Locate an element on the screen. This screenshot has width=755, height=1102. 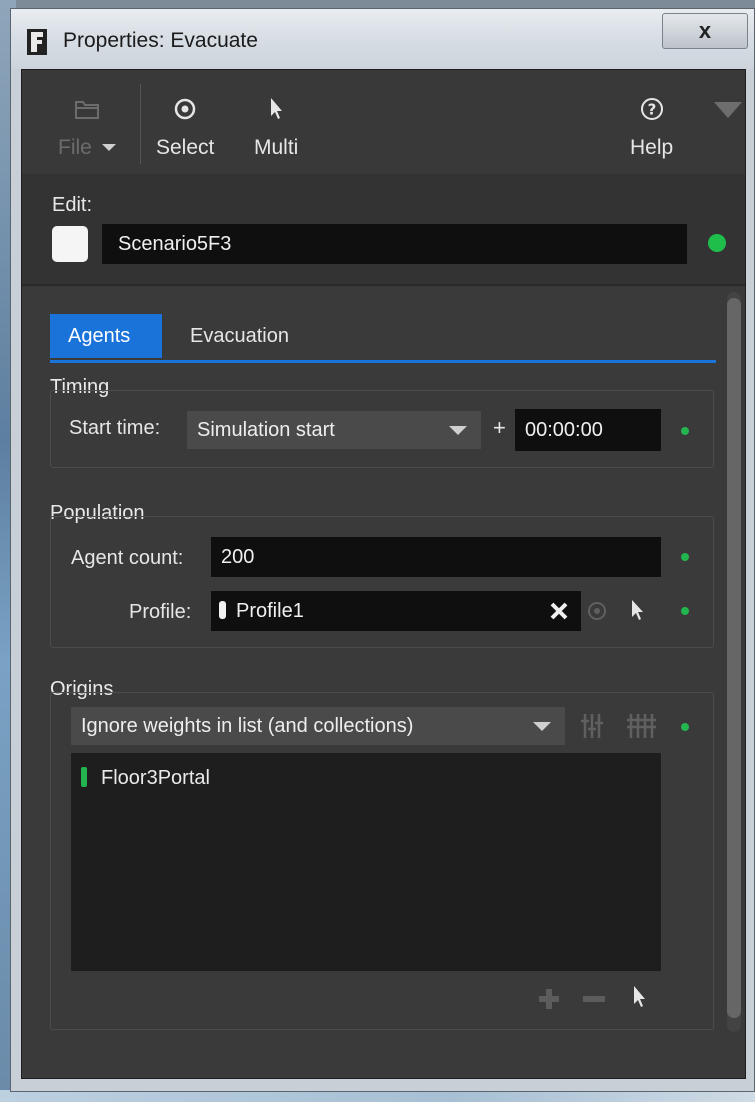
toolbar-overflow-icon is located at coordinates (728, 110).